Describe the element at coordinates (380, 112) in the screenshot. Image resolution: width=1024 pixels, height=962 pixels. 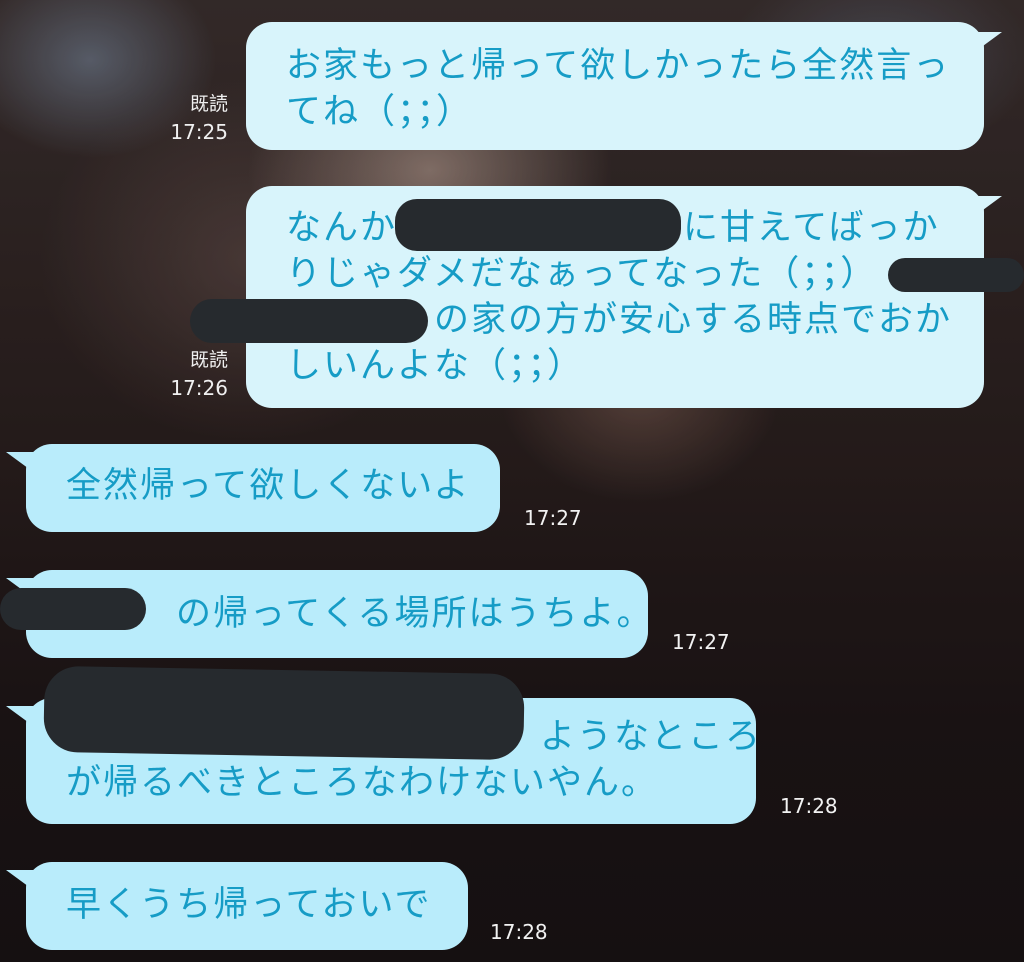
I see `message-text-line: てね（；；）` at that location.